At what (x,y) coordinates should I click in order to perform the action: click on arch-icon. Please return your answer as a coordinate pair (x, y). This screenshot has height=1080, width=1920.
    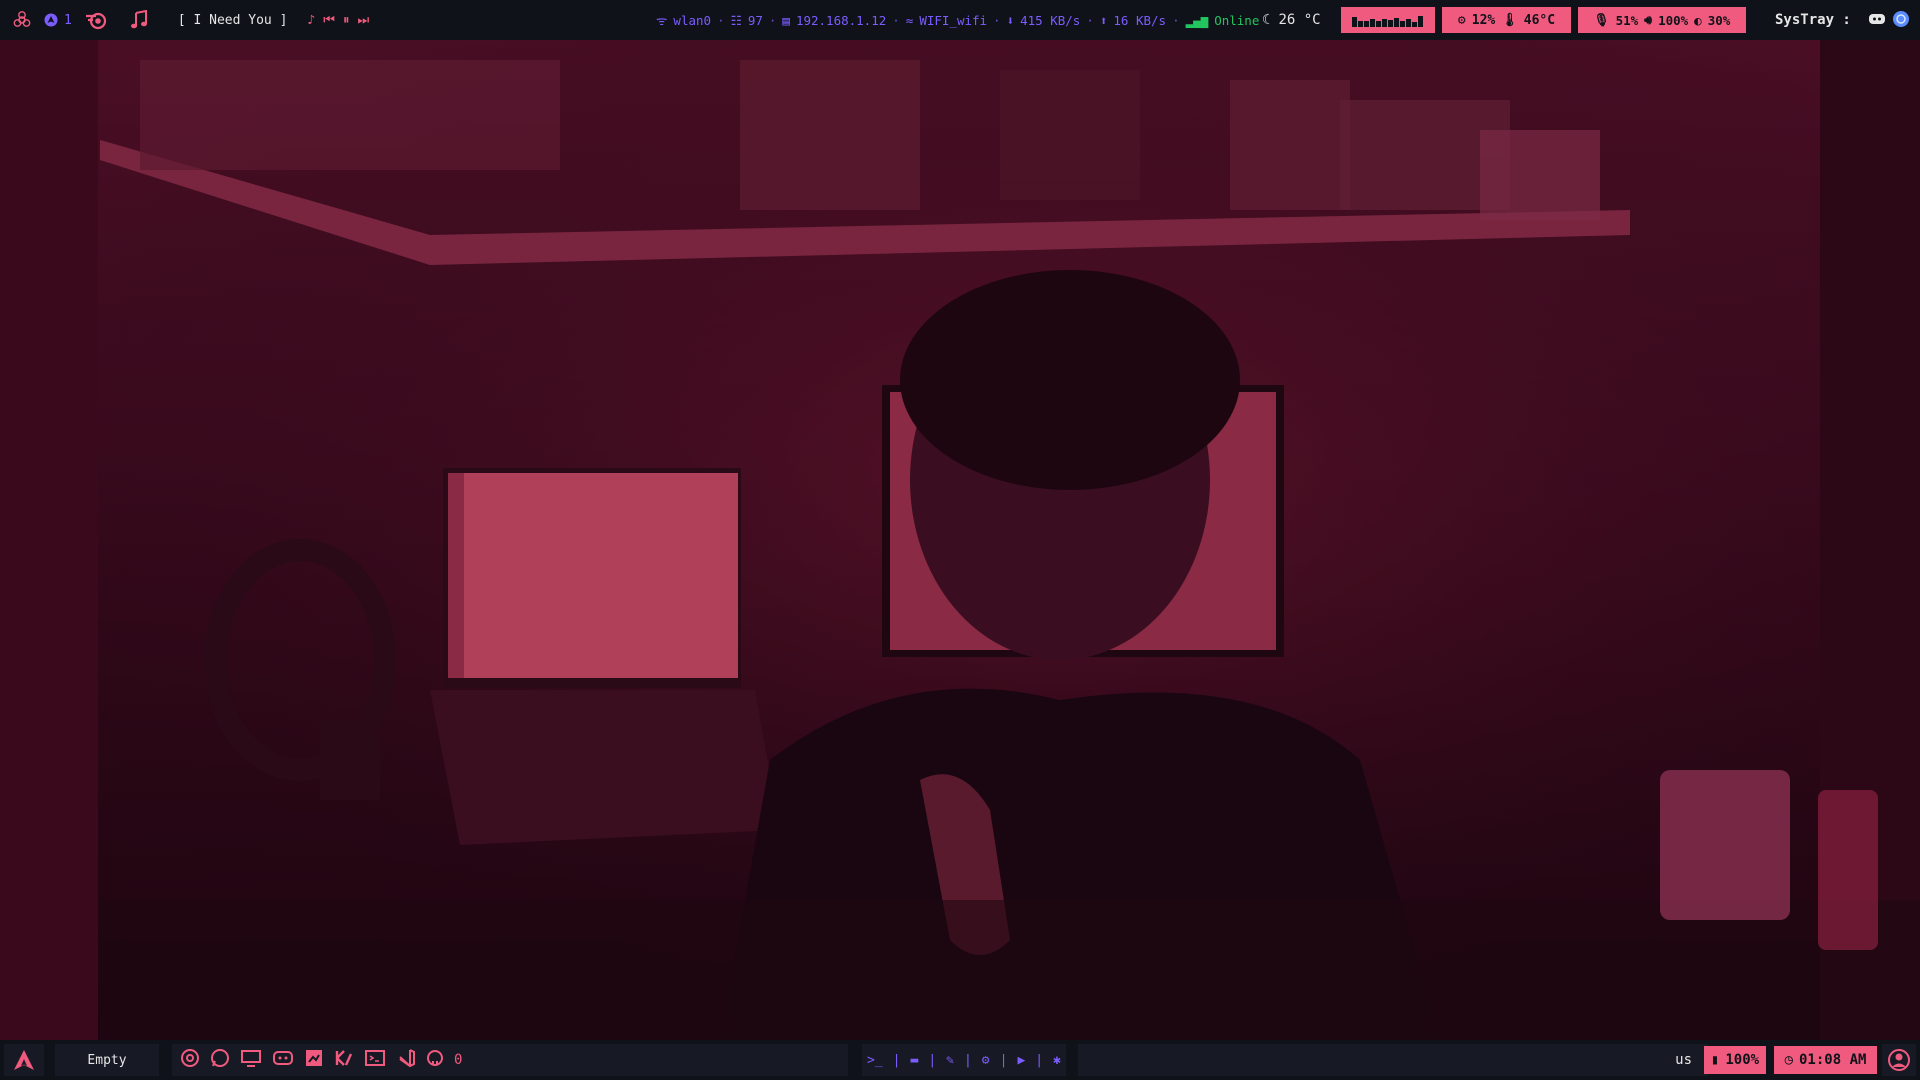
    Looking at the image, I should click on (24, 1060).